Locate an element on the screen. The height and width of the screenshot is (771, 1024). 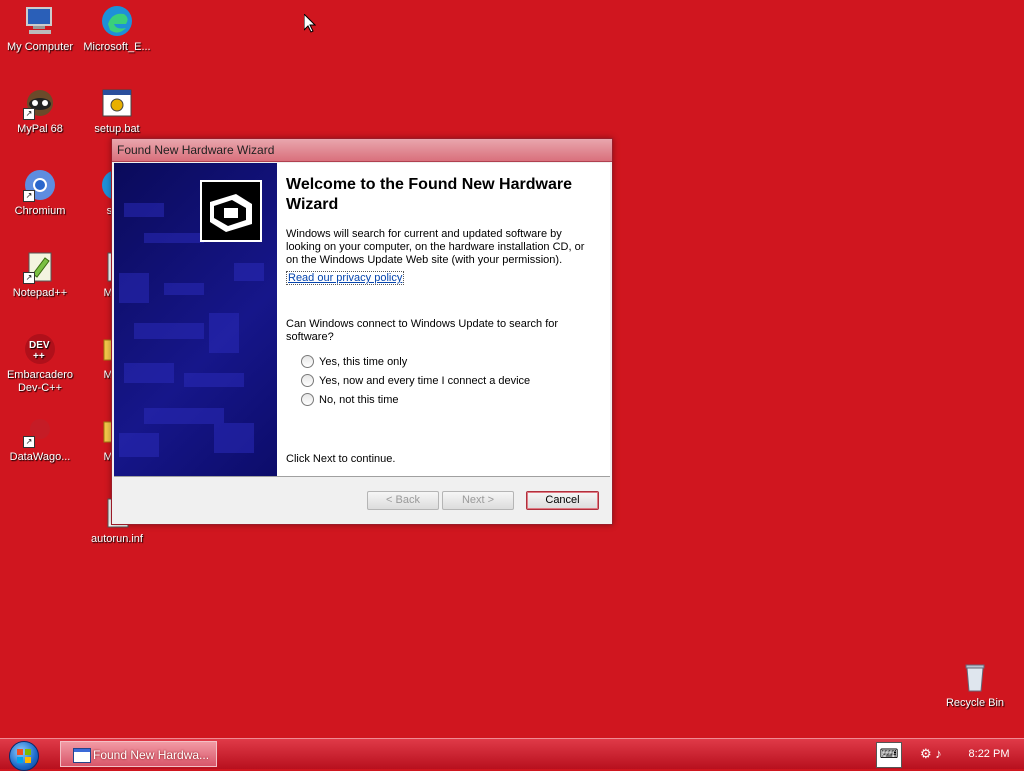
start-button is located at coordinates (24, 756).